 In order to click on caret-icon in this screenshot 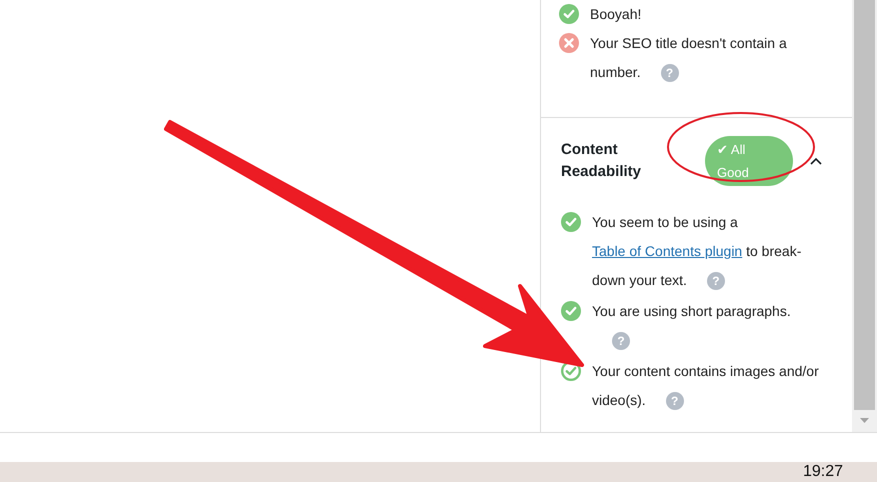, I will do `click(816, 161)`.